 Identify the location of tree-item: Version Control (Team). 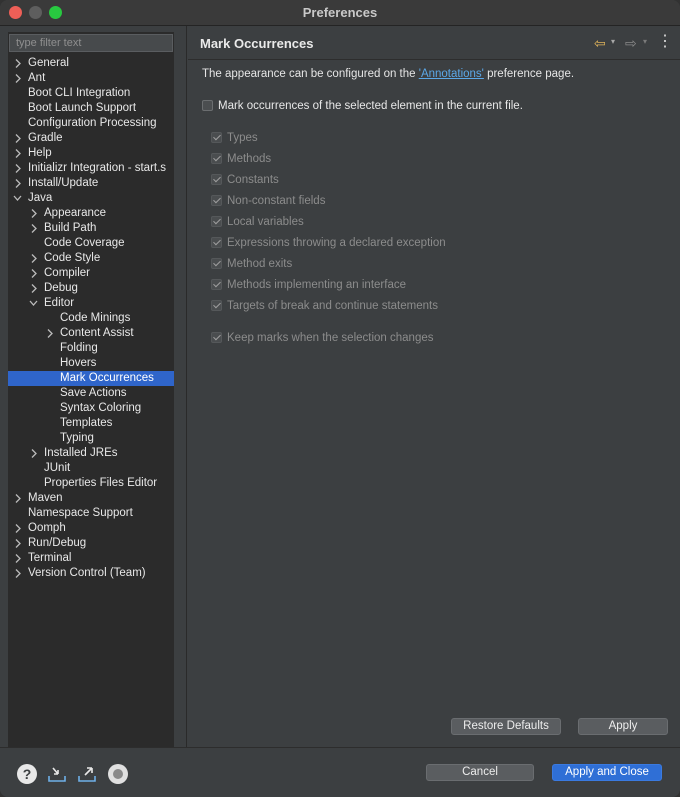
(91, 573).